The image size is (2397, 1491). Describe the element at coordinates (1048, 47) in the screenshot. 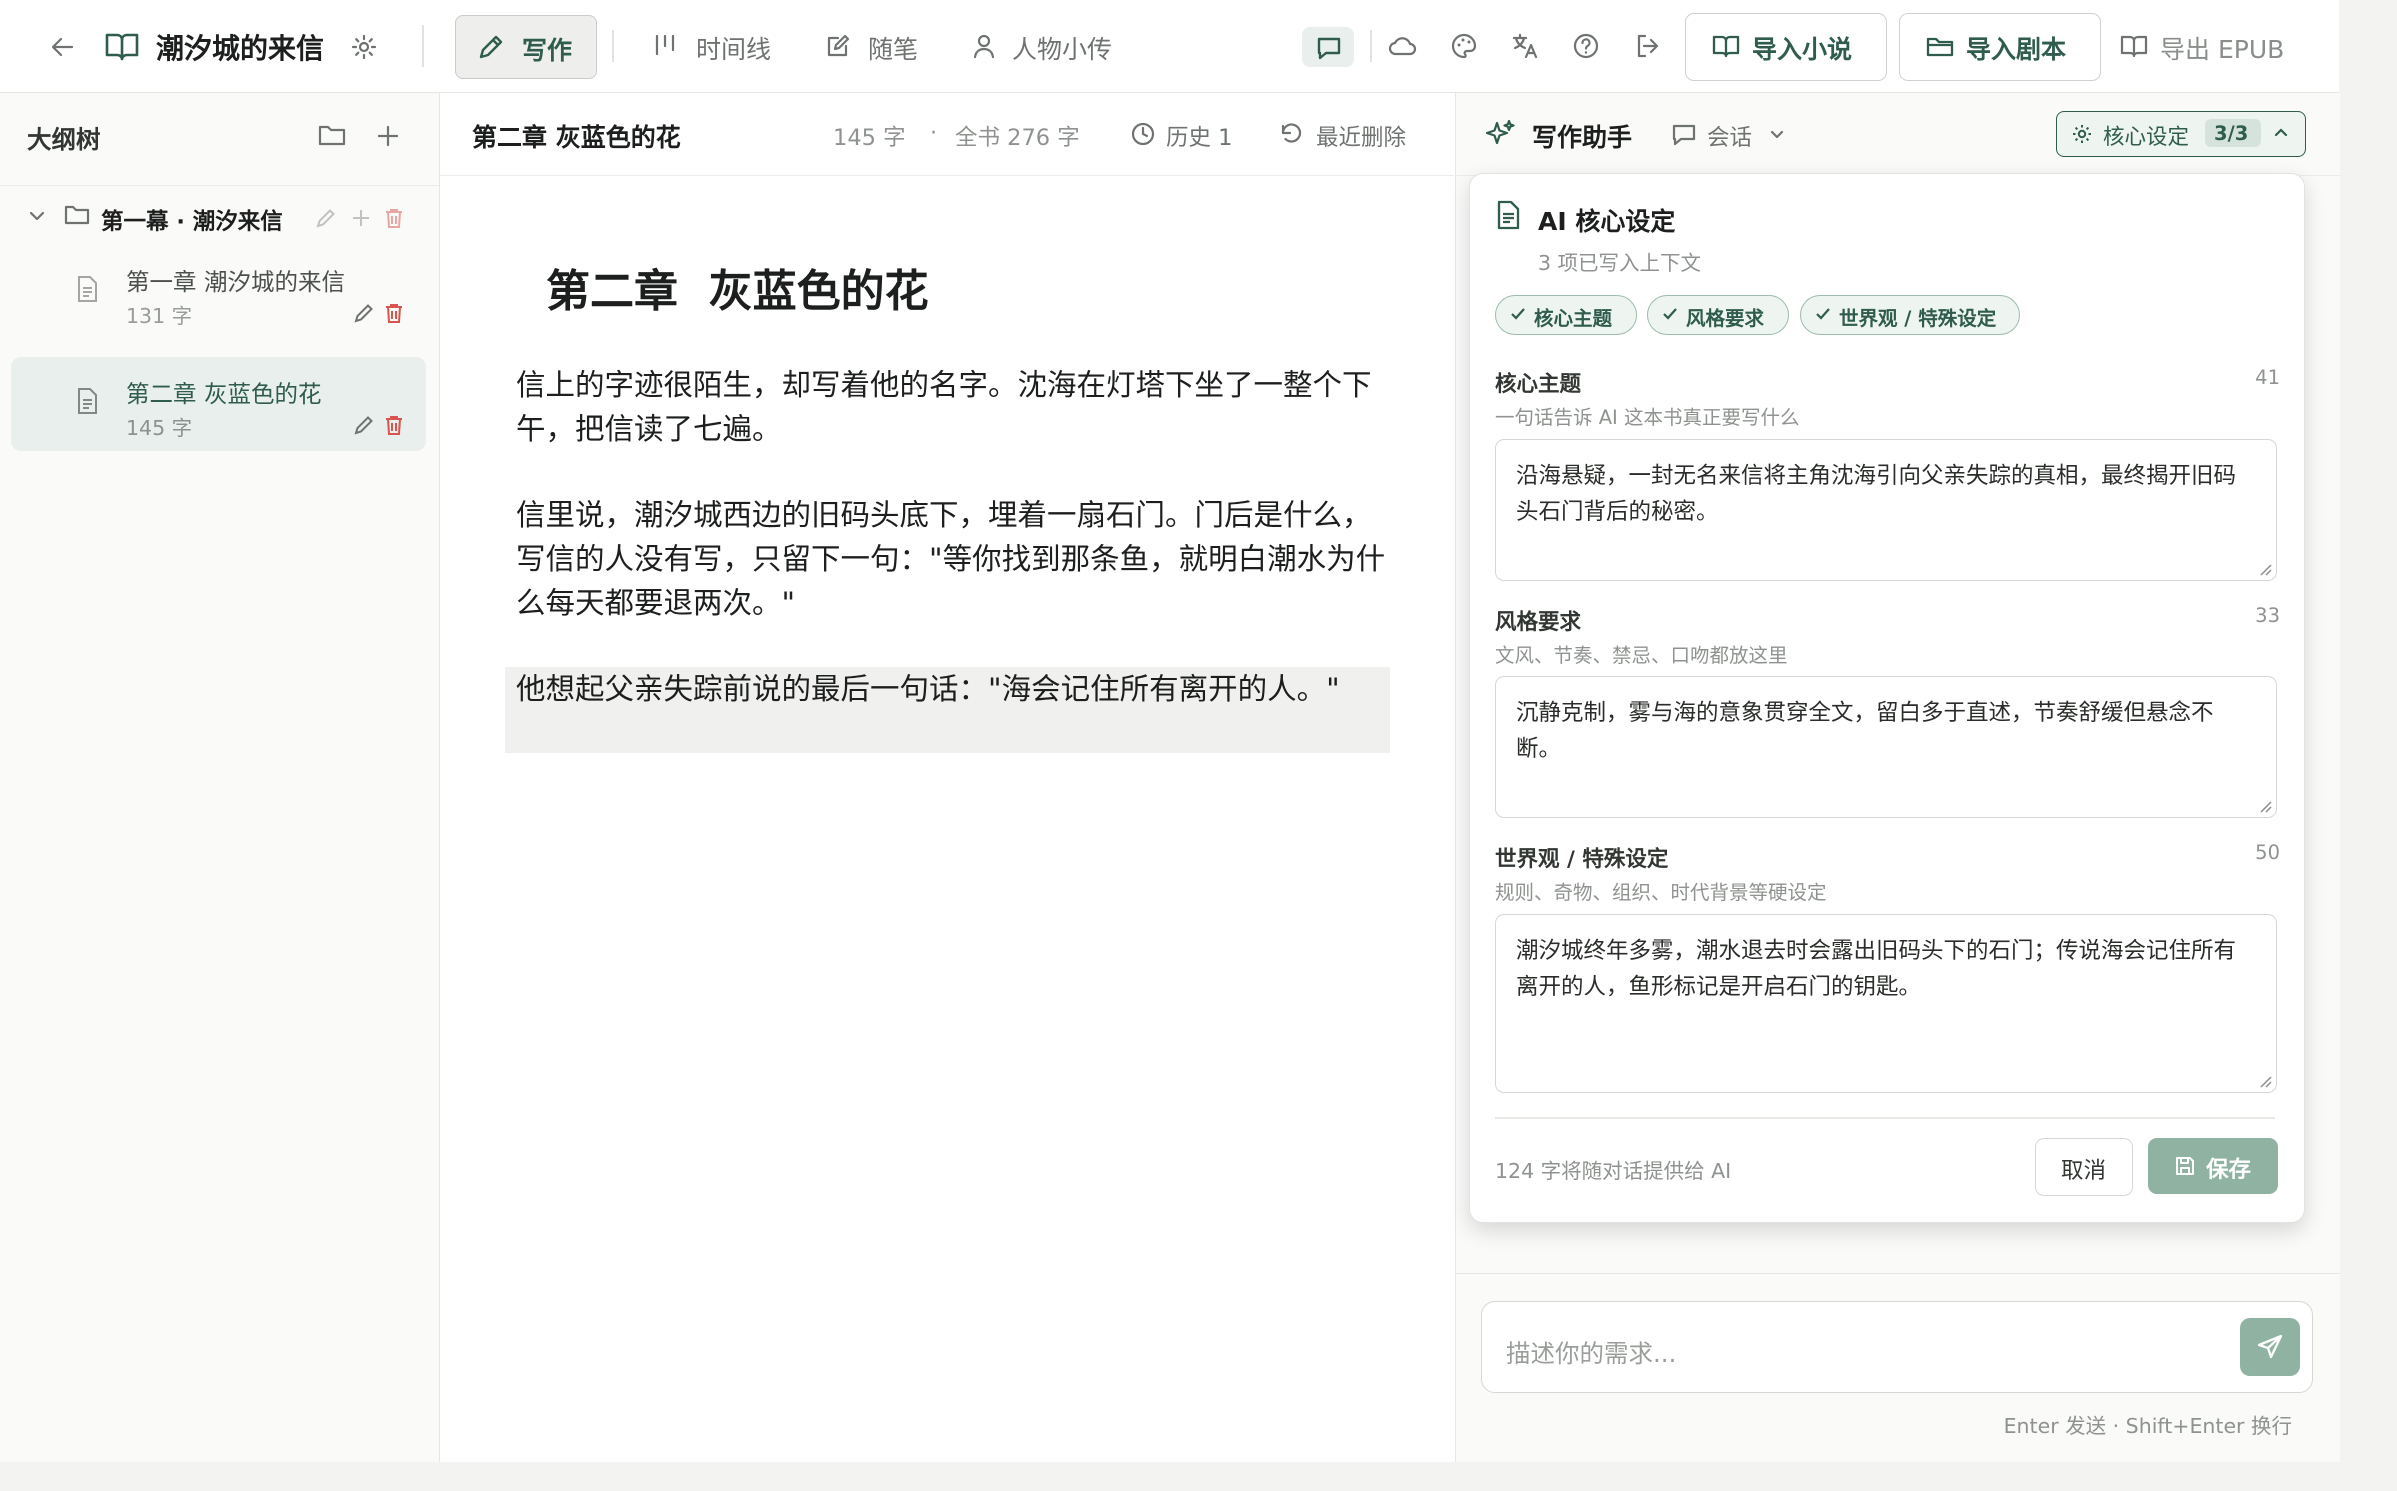

I see `tab-characters: 人物小传` at that location.